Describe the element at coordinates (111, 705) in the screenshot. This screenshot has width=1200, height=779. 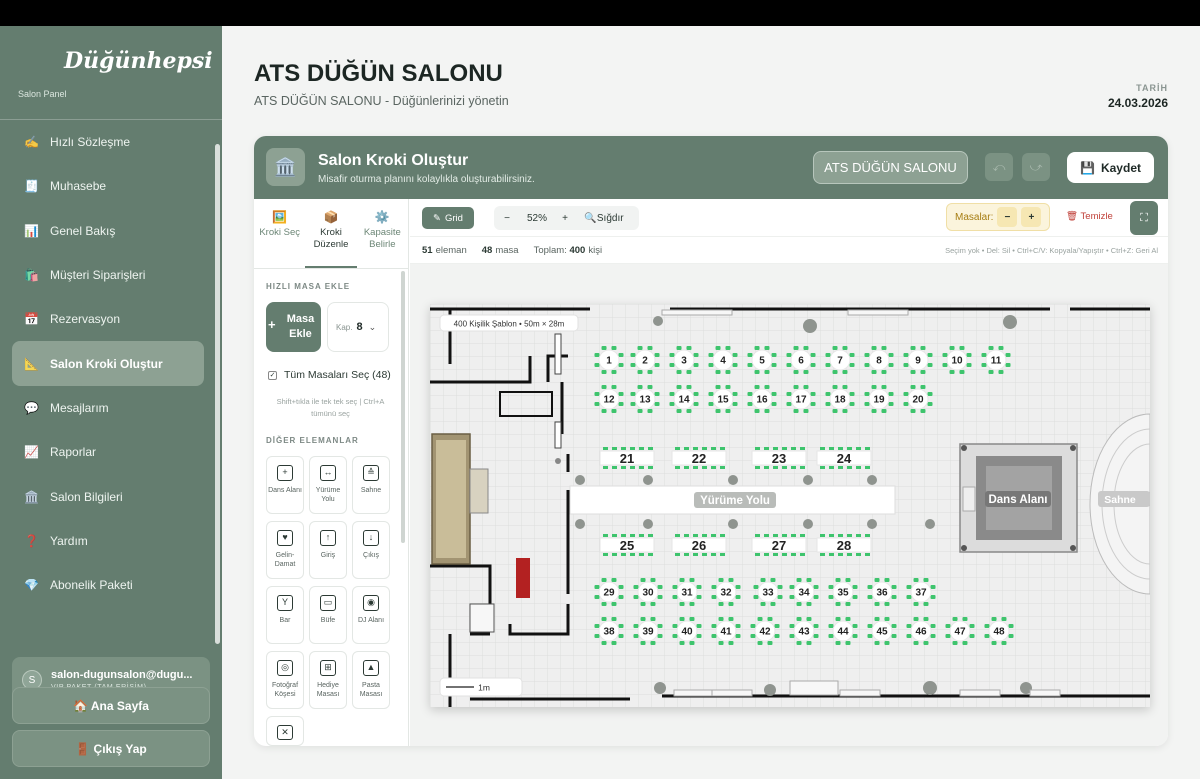
I see `home-button: 🏠 Ana Sayfa` at that location.